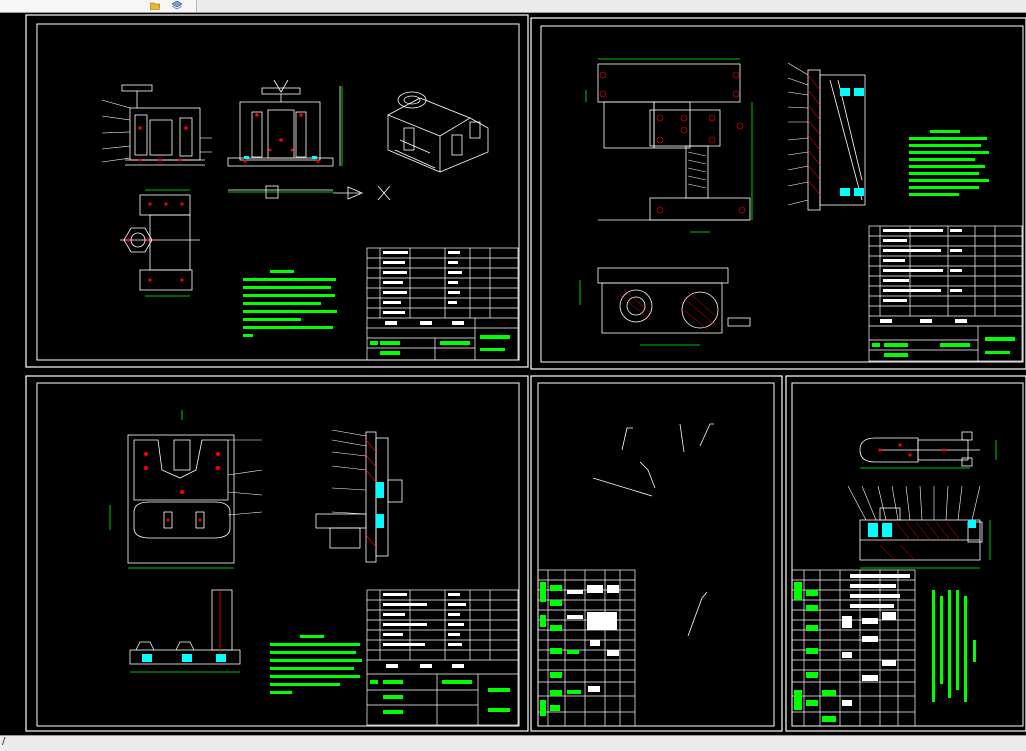 The width and height of the screenshot is (1026, 751). What do you see at coordinates (513, 743) in the screenshot?
I see `status-bar: /` at bounding box center [513, 743].